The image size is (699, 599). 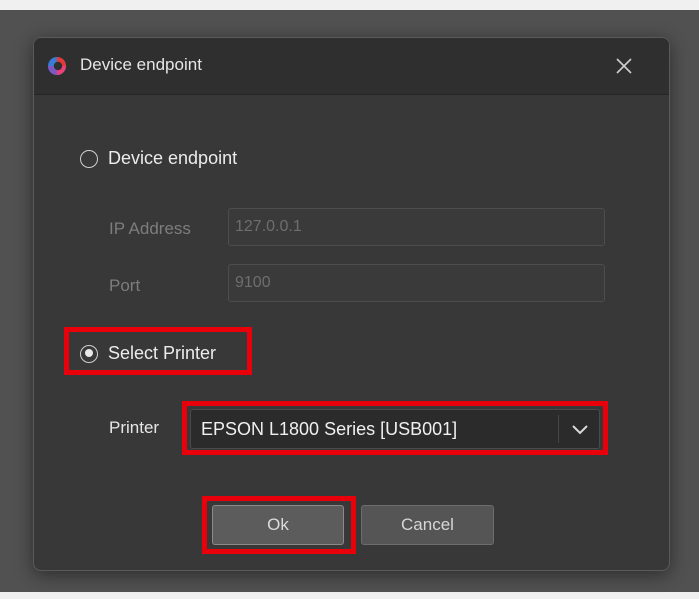 What do you see at coordinates (416, 283) in the screenshot?
I see `port-input: 9100` at bounding box center [416, 283].